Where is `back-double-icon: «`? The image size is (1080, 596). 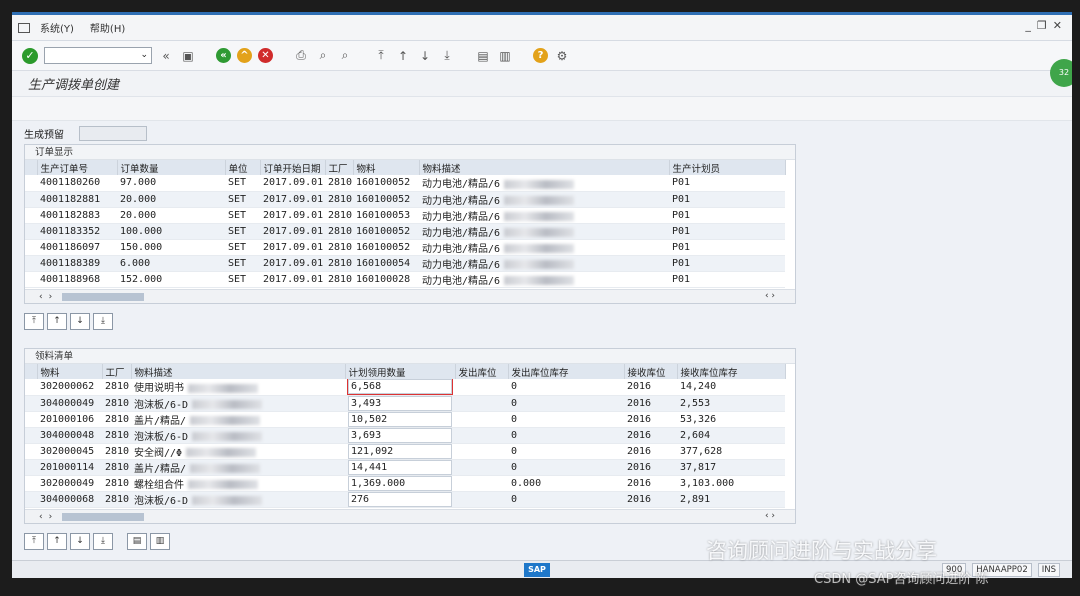 back-double-icon: « is located at coordinates (166, 56).